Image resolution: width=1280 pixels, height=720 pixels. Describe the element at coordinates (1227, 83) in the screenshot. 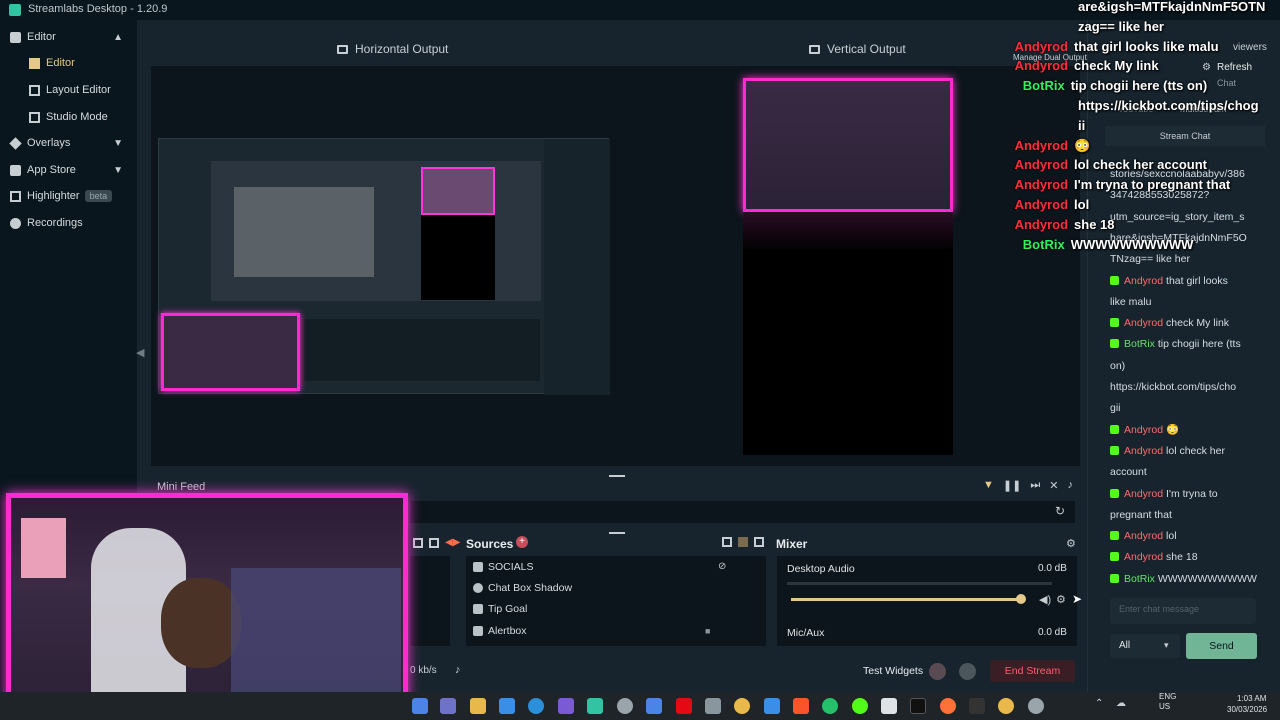

I see `chat-label: Chat` at that location.